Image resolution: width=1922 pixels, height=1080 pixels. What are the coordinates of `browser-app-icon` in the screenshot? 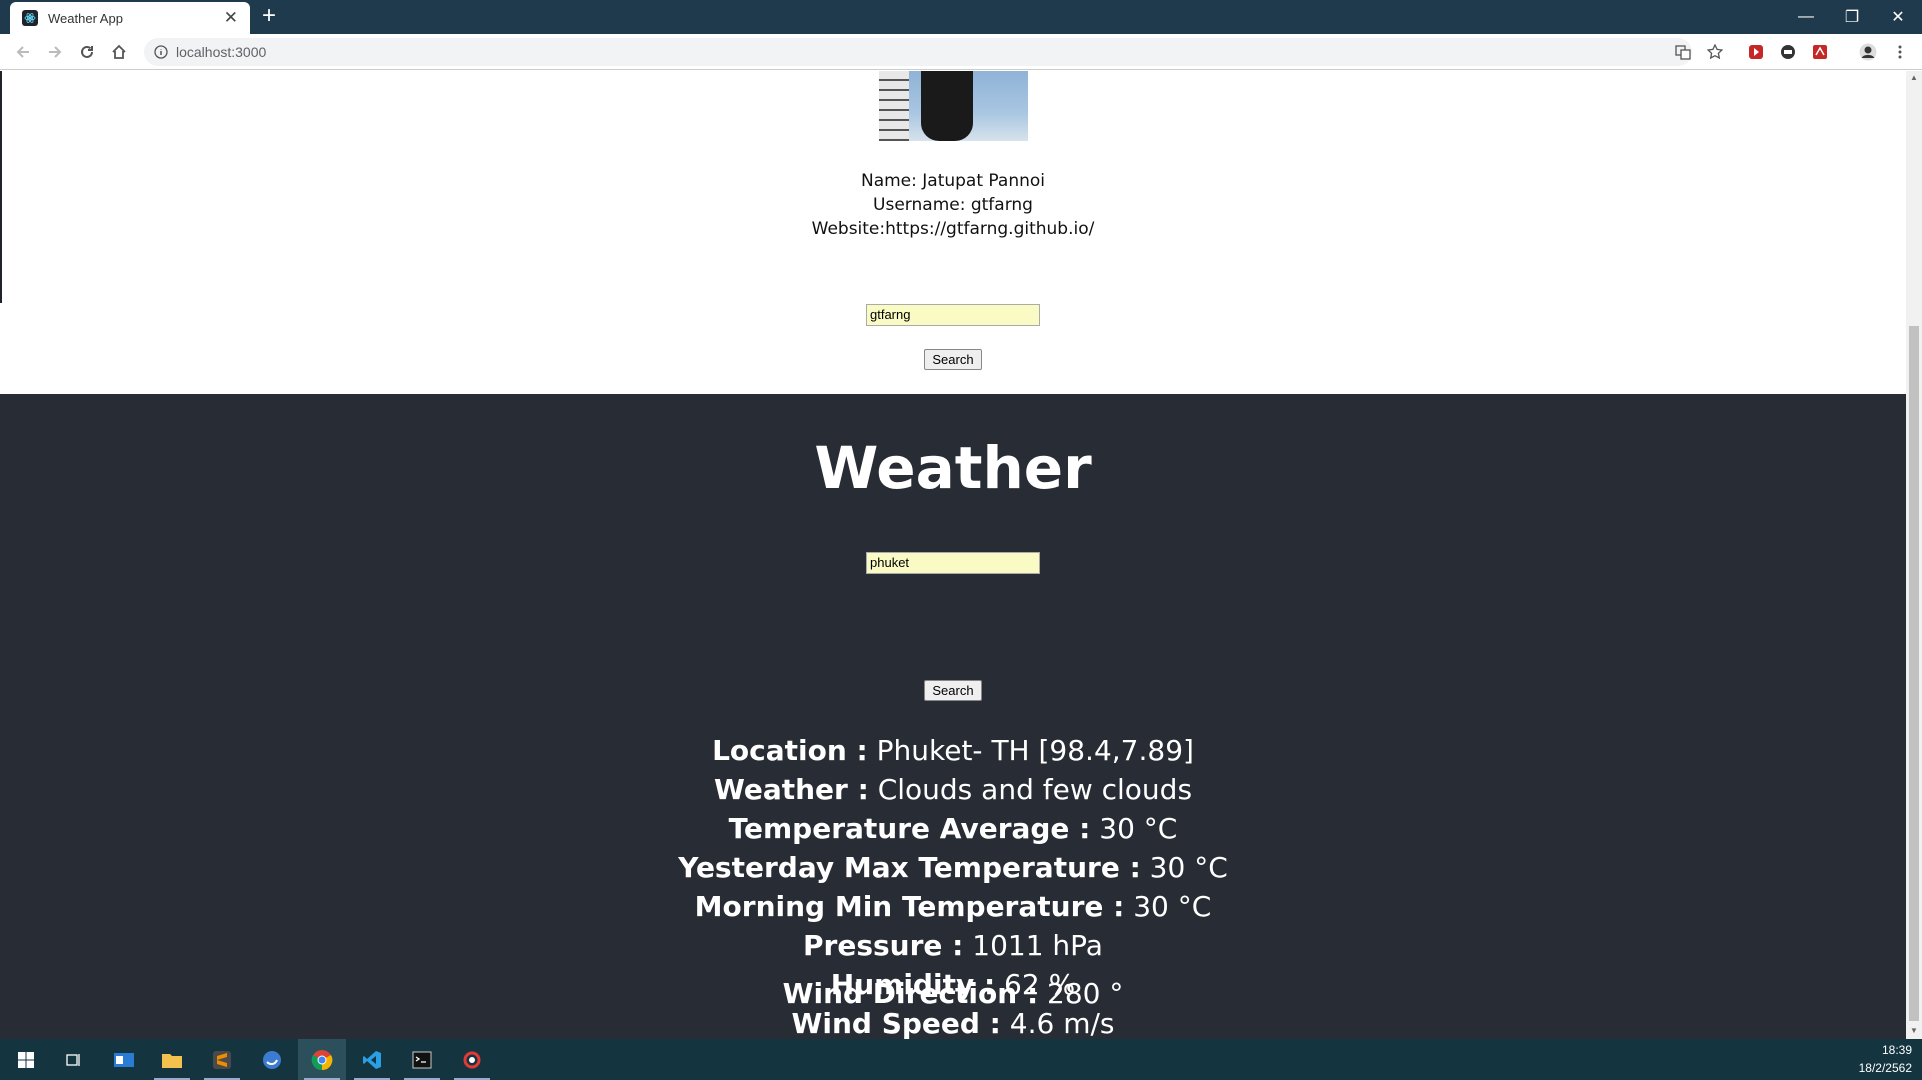 It's located at (272, 1059).